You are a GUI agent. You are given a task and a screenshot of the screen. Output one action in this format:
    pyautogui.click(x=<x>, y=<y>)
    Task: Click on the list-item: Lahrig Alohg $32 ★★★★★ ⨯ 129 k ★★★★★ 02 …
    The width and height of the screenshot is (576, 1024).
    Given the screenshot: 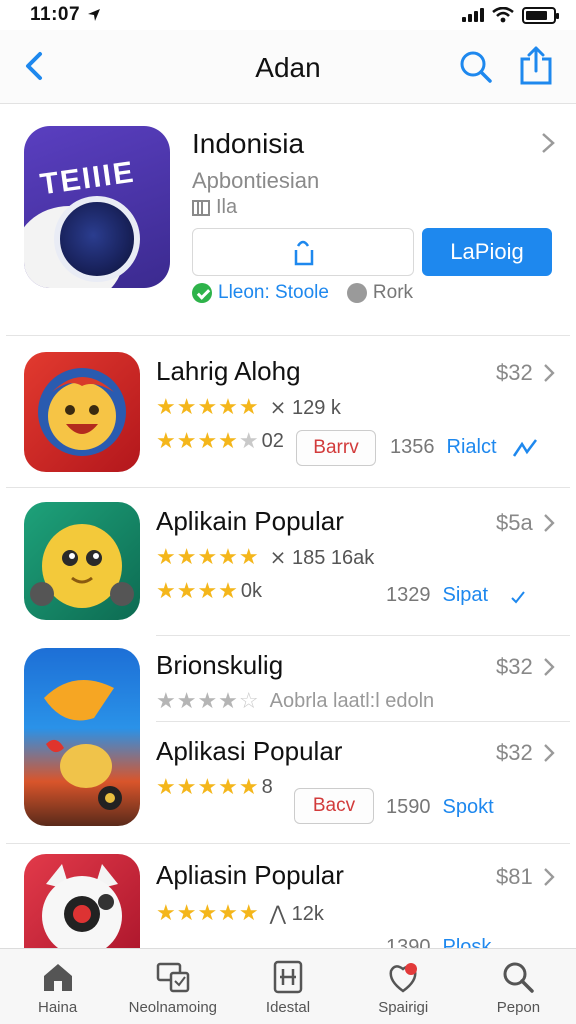 What is the action you would take?
    pyautogui.click(x=288, y=412)
    